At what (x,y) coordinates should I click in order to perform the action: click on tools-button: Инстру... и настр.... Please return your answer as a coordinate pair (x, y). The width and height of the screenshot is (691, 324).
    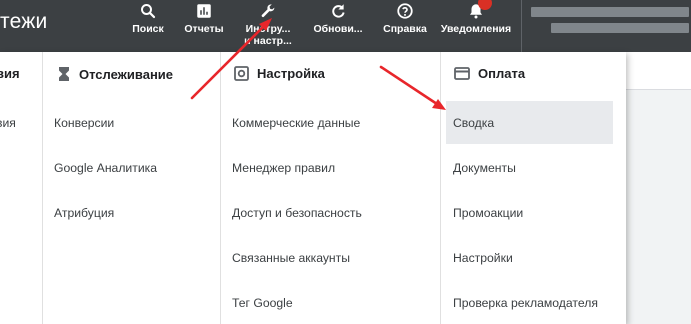
    Looking at the image, I should click on (268, 26).